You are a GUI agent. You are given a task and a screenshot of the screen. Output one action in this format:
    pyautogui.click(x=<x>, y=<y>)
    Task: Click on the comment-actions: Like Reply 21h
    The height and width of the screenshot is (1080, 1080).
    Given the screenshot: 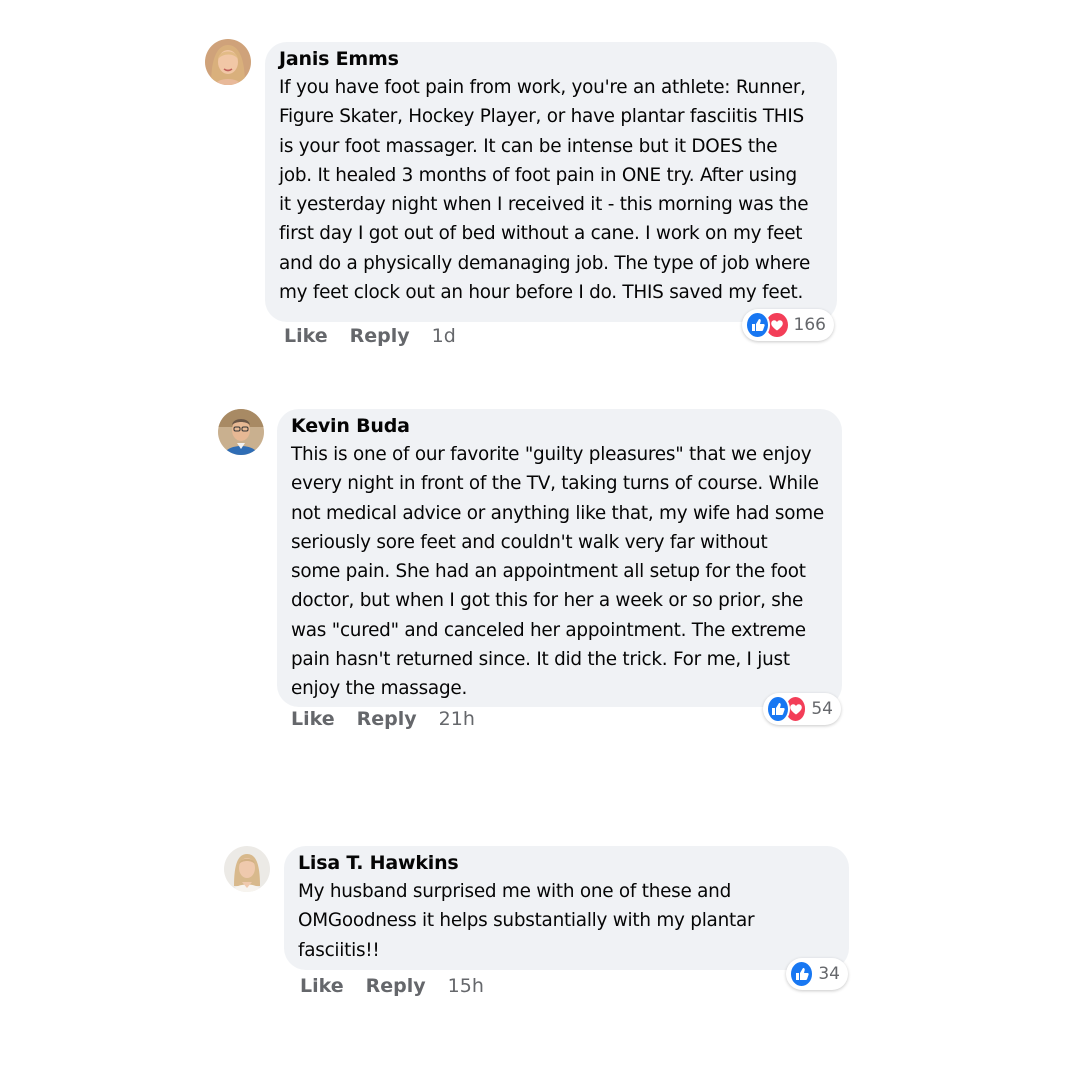 What is the action you would take?
    pyautogui.click(x=383, y=719)
    